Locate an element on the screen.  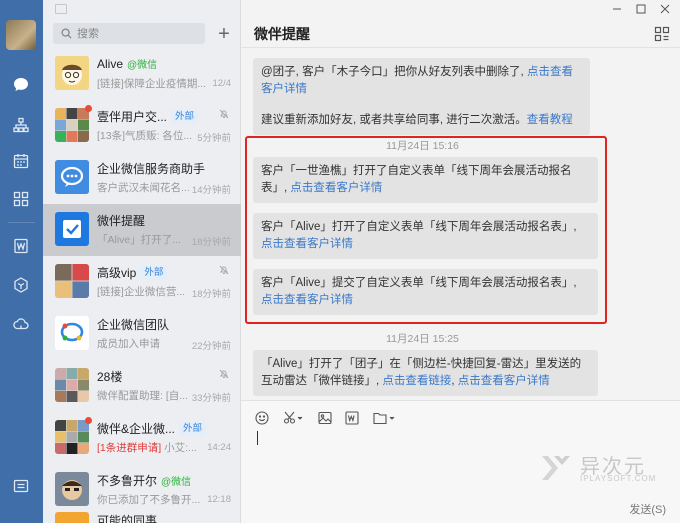
left-rail is located at coordinates (21, 261).